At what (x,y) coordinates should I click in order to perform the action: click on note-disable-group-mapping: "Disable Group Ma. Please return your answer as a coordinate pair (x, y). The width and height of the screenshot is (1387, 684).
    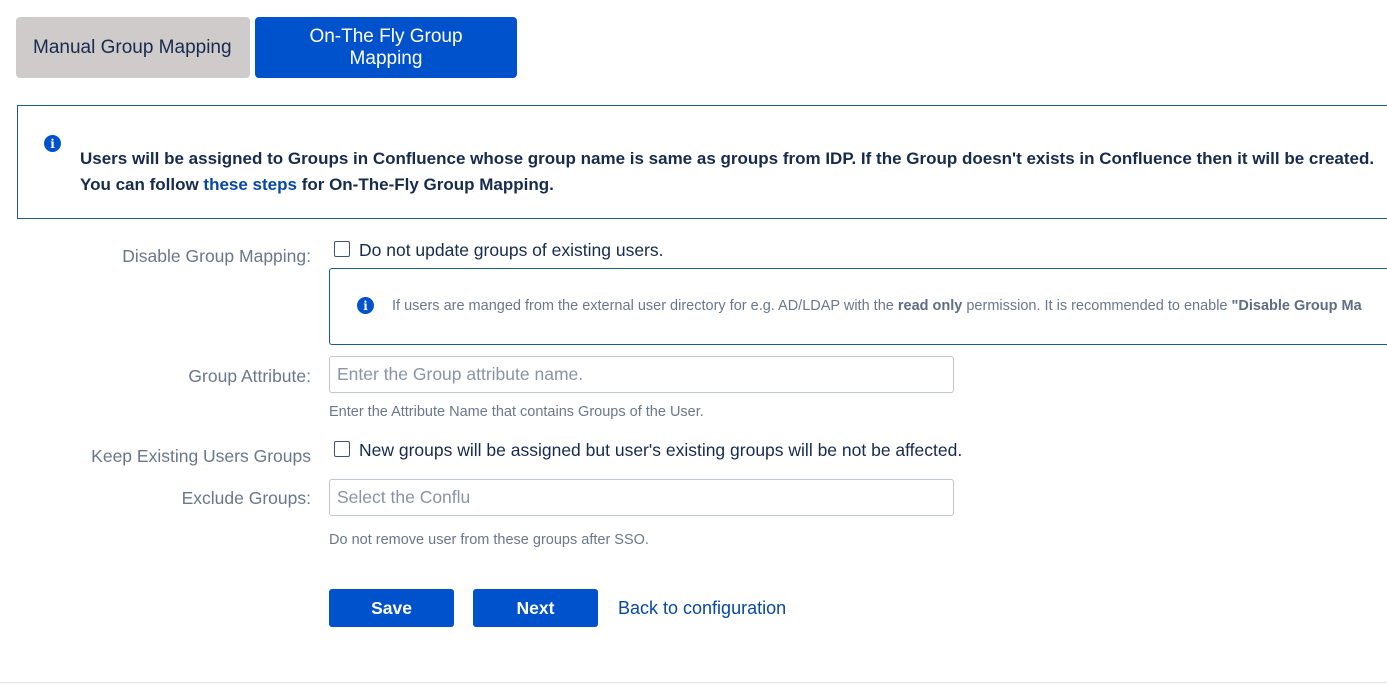
    Looking at the image, I should click on (1296, 306).